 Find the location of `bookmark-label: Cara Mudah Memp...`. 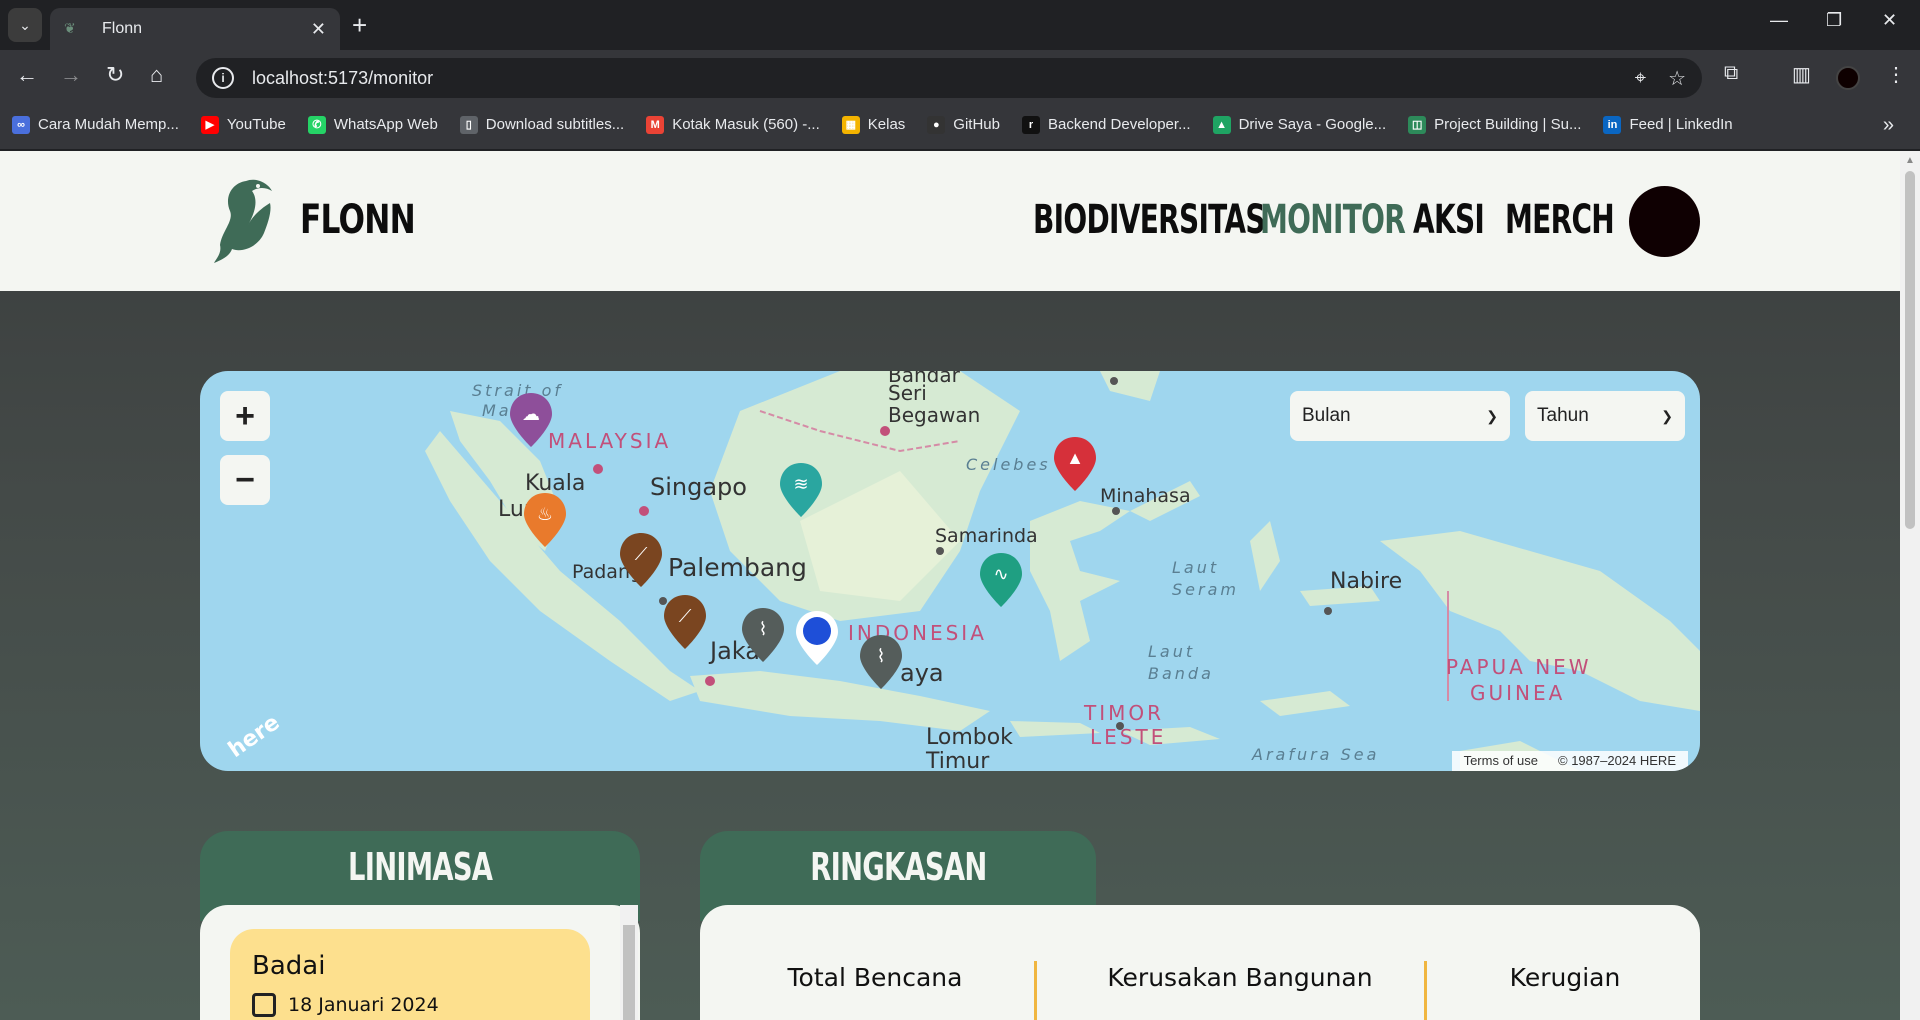

bookmark-label: Cara Mudah Memp... is located at coordinates (108, 124).